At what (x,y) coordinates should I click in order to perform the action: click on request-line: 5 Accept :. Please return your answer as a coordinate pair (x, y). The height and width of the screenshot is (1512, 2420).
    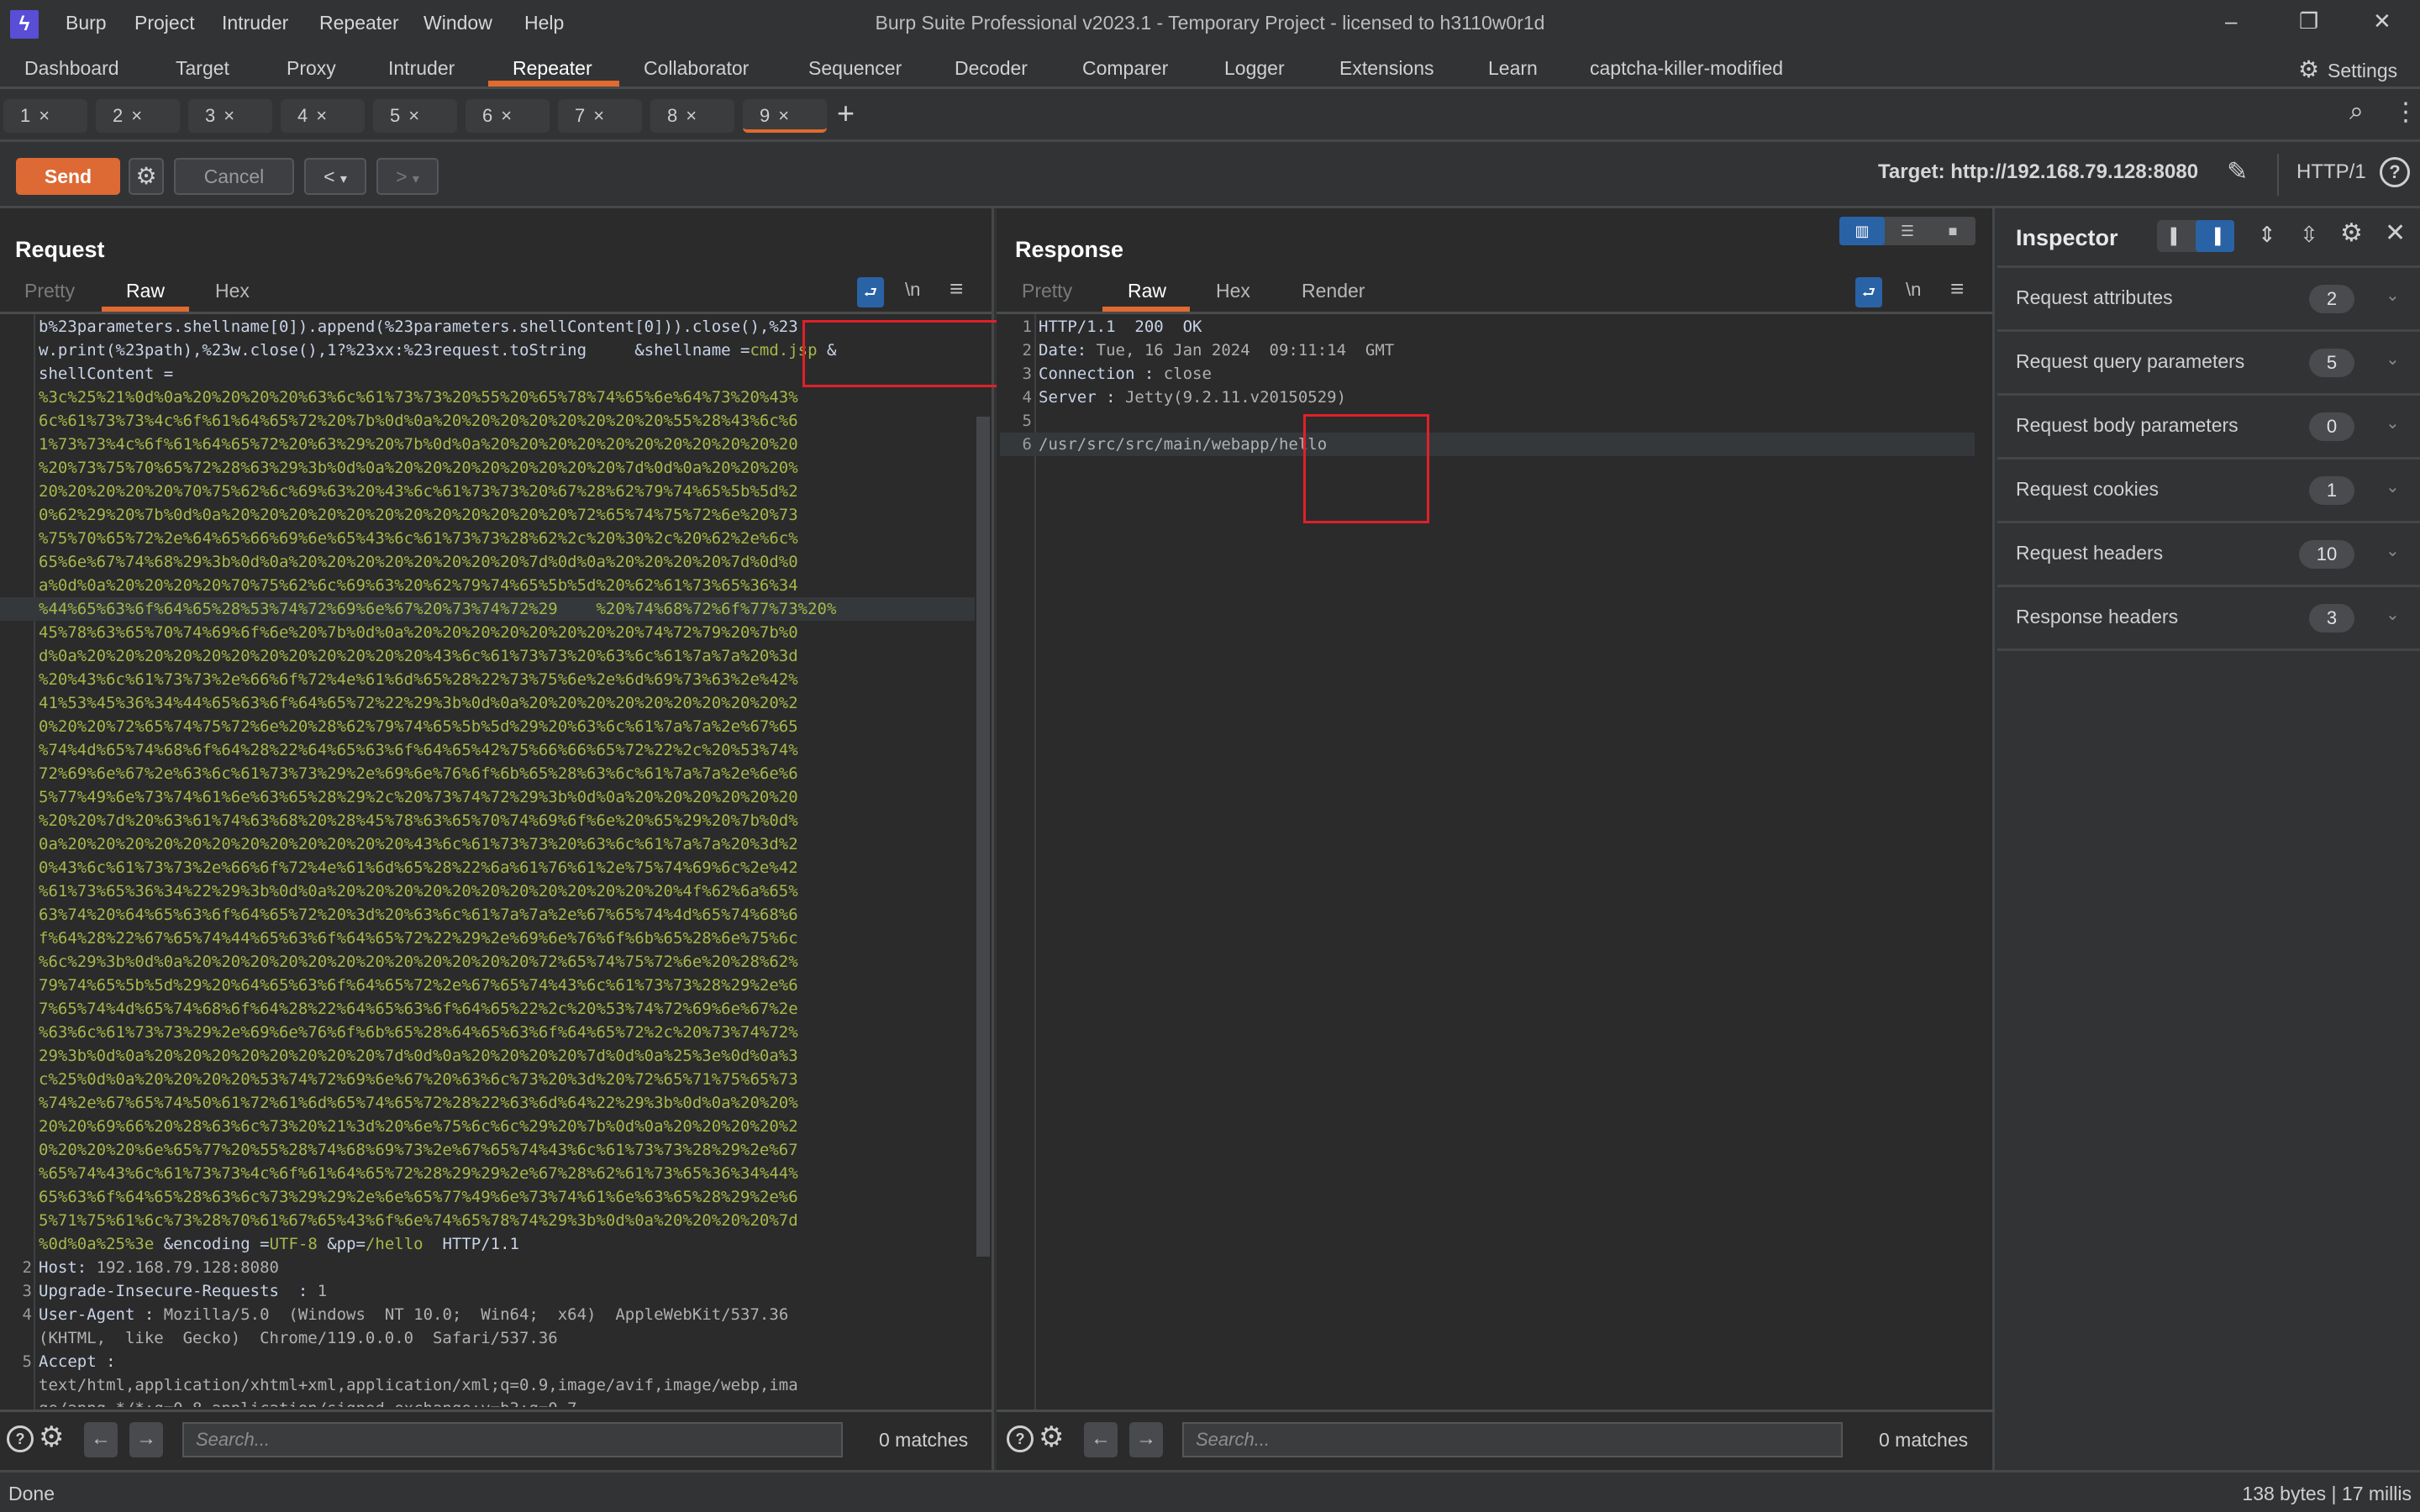
    Looking at the image, I should click on (487, 1361).